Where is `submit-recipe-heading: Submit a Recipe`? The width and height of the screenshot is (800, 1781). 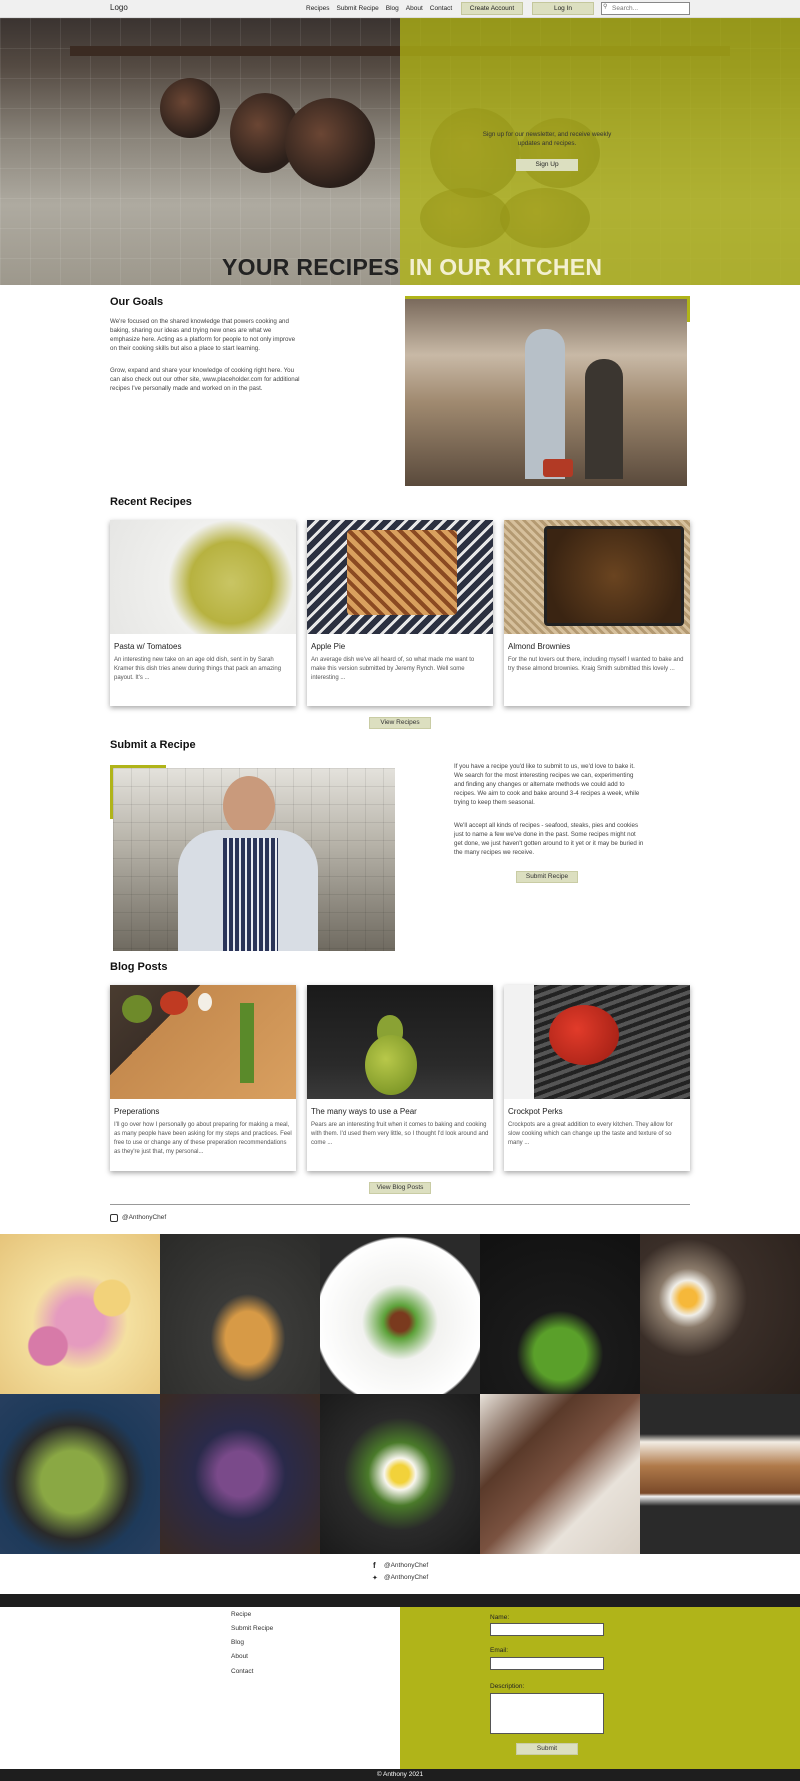
submit-recipe-heading: Submit a Recipe is located at coordinates (153, 745).